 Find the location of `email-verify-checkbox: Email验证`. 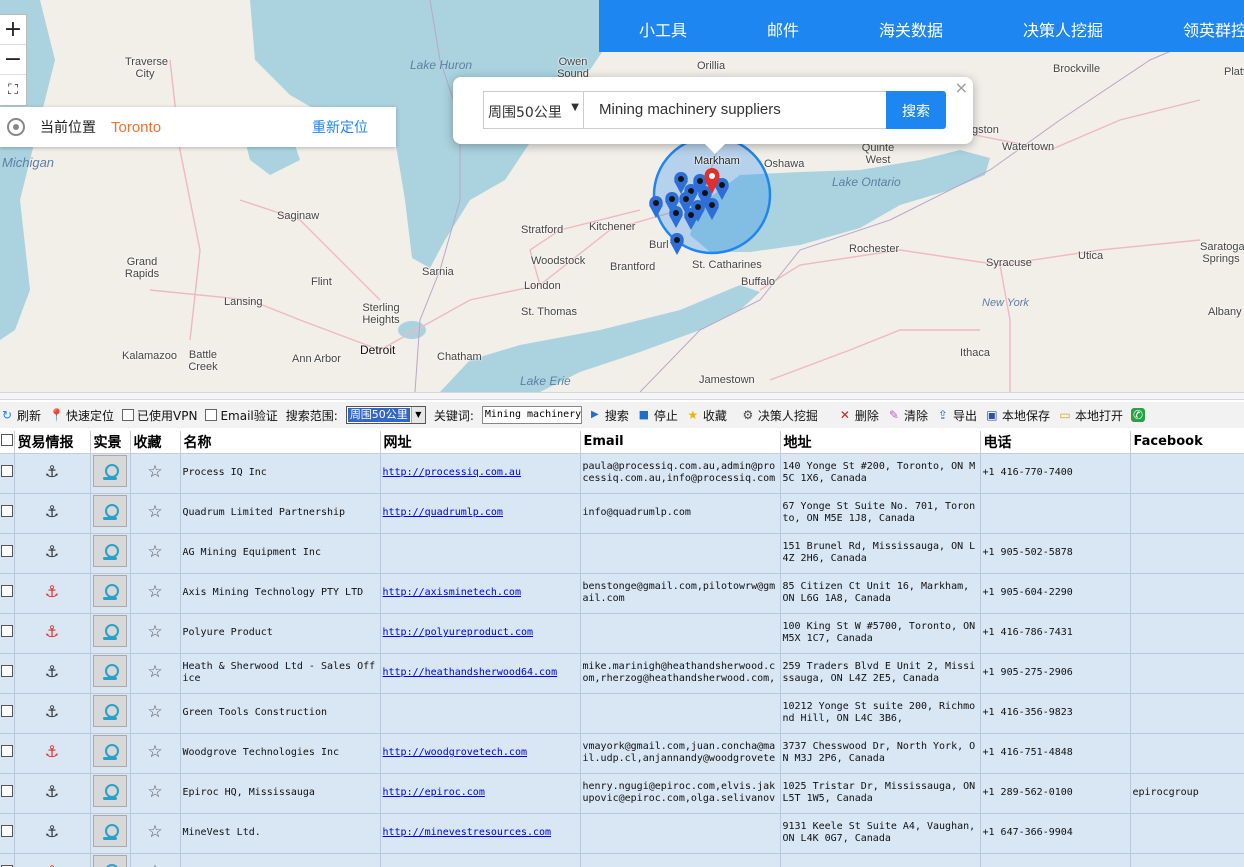

email-verify-checkbox: Email验证 is located at coordinates (241, 415).